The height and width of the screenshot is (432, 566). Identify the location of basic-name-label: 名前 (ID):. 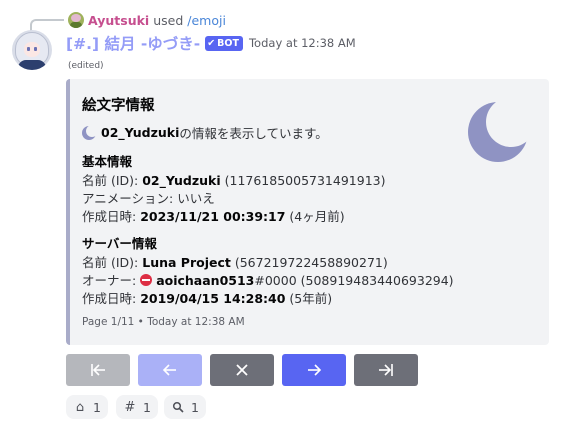
(112, 180).